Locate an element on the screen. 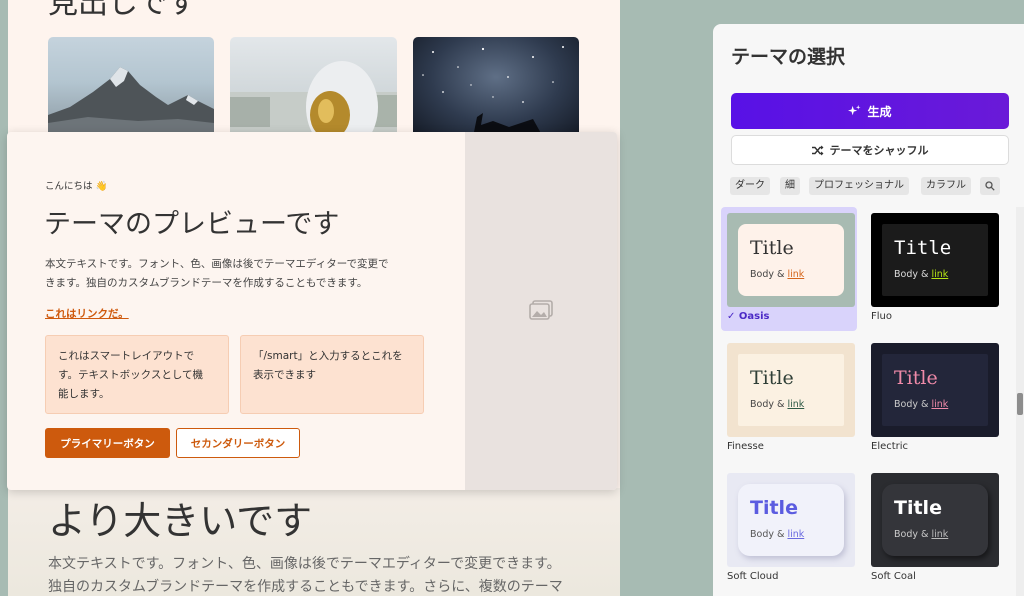  theme-name: Soft Coal is located at coordinates (893, 576).